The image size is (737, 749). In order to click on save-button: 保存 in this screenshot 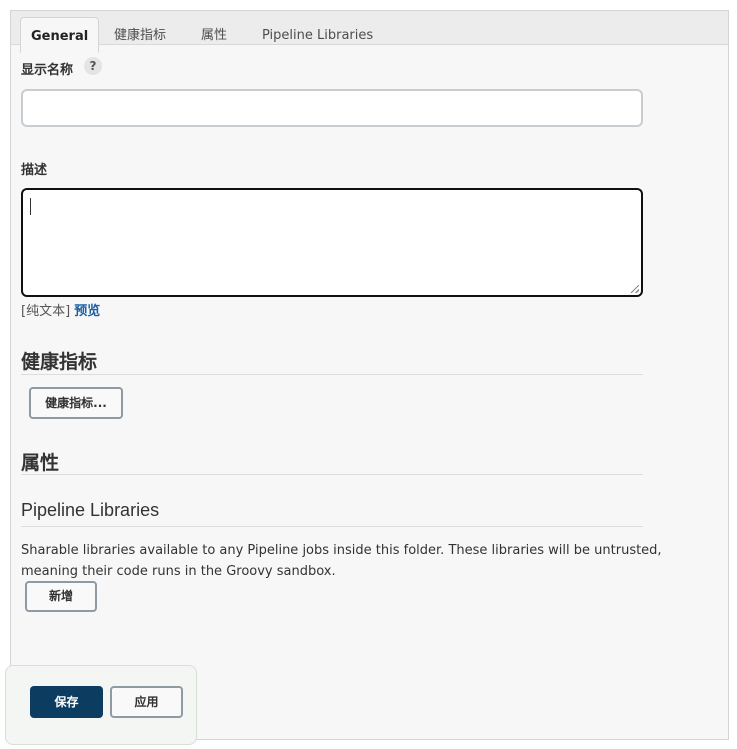, I will do `click(66, 702)`.